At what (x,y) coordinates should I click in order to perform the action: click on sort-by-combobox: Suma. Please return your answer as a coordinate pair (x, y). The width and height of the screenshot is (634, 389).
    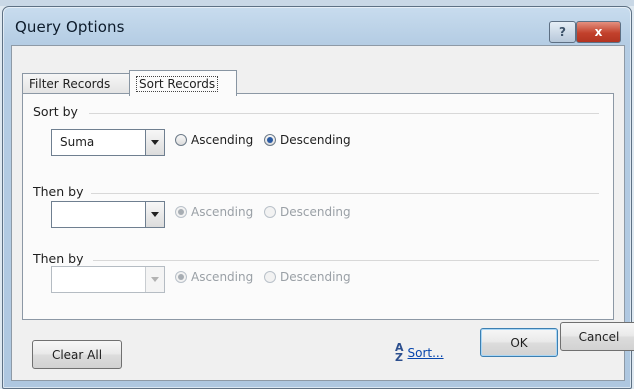
    Looking at the image, I should click on (108, 142).